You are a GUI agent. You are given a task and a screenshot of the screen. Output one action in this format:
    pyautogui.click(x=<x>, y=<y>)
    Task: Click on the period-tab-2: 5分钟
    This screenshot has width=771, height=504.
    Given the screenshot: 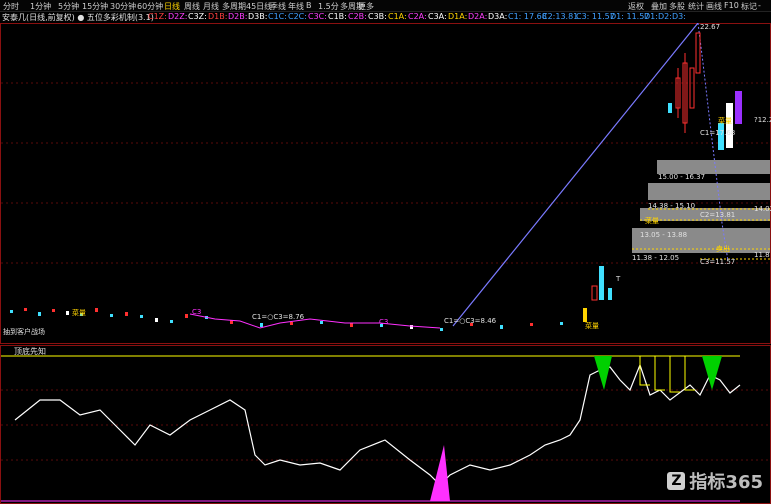 What is the action you would take?
    pyautogui.click(x=68, y=6)
    